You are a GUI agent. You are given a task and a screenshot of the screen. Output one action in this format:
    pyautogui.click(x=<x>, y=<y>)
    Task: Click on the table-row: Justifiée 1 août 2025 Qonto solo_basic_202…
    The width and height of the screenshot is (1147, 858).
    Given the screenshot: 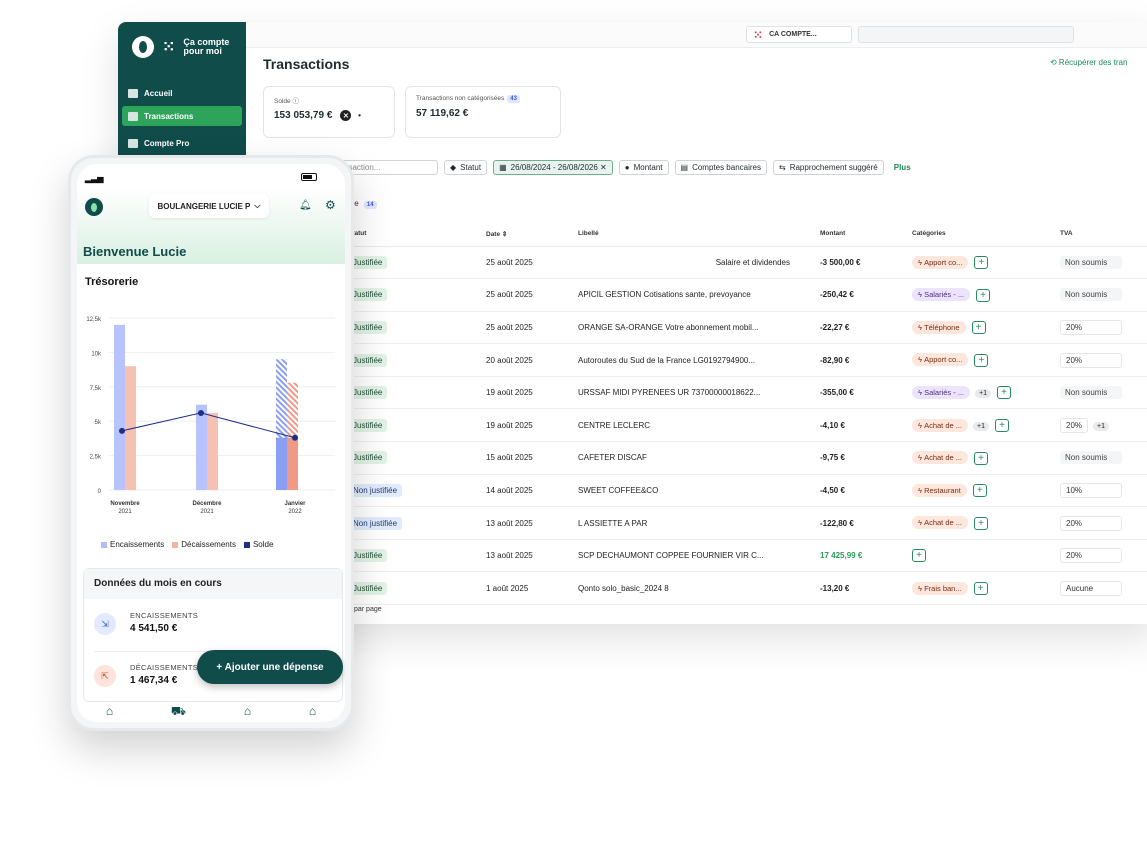 What is the action you would take?
    pyautogui.click(x=747, y=588)
    